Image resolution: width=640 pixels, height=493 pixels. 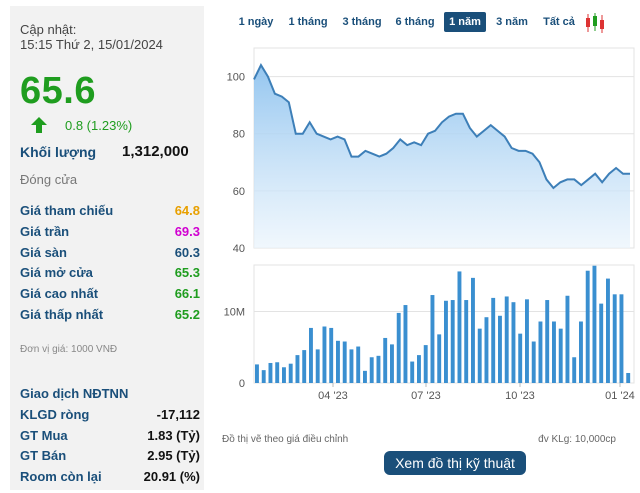 What do you see at coordinates (455, 463) in the screenshot?
I see `technical-chart-button: Xem đồ thị kỹ thuật` at bounding box center [455, 463].